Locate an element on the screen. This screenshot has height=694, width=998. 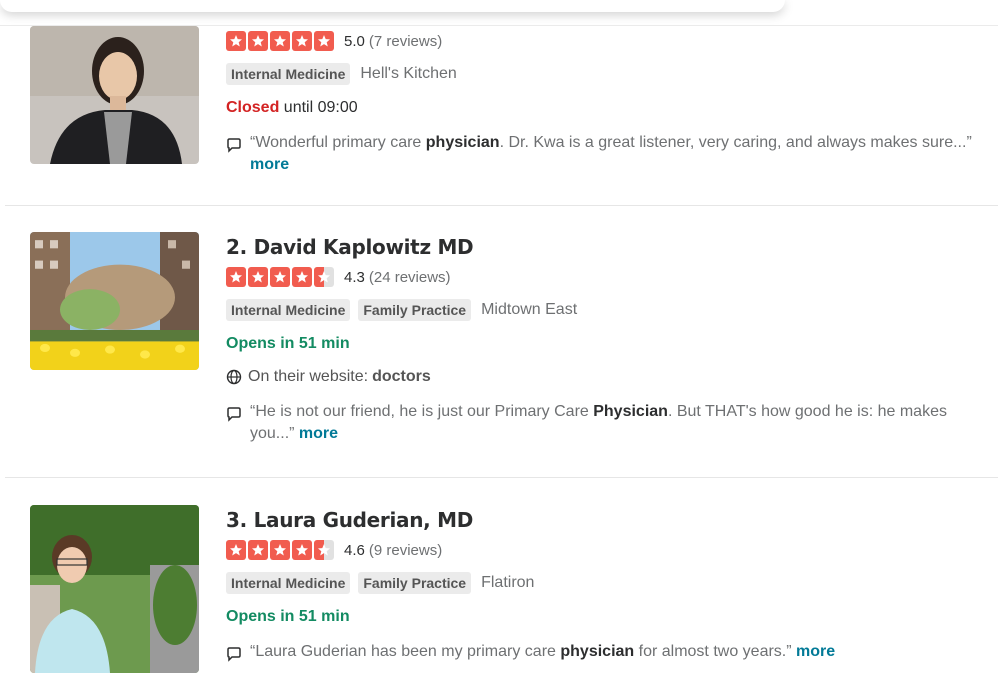
review-count: (9 reviews) is located at coordinates (405, 550).